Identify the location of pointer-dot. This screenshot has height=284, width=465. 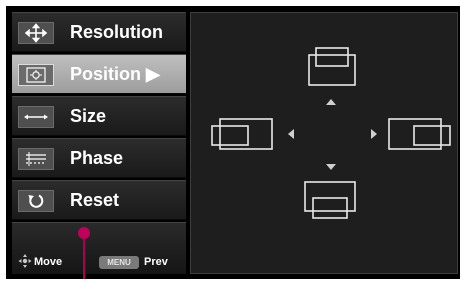
(84, 233).